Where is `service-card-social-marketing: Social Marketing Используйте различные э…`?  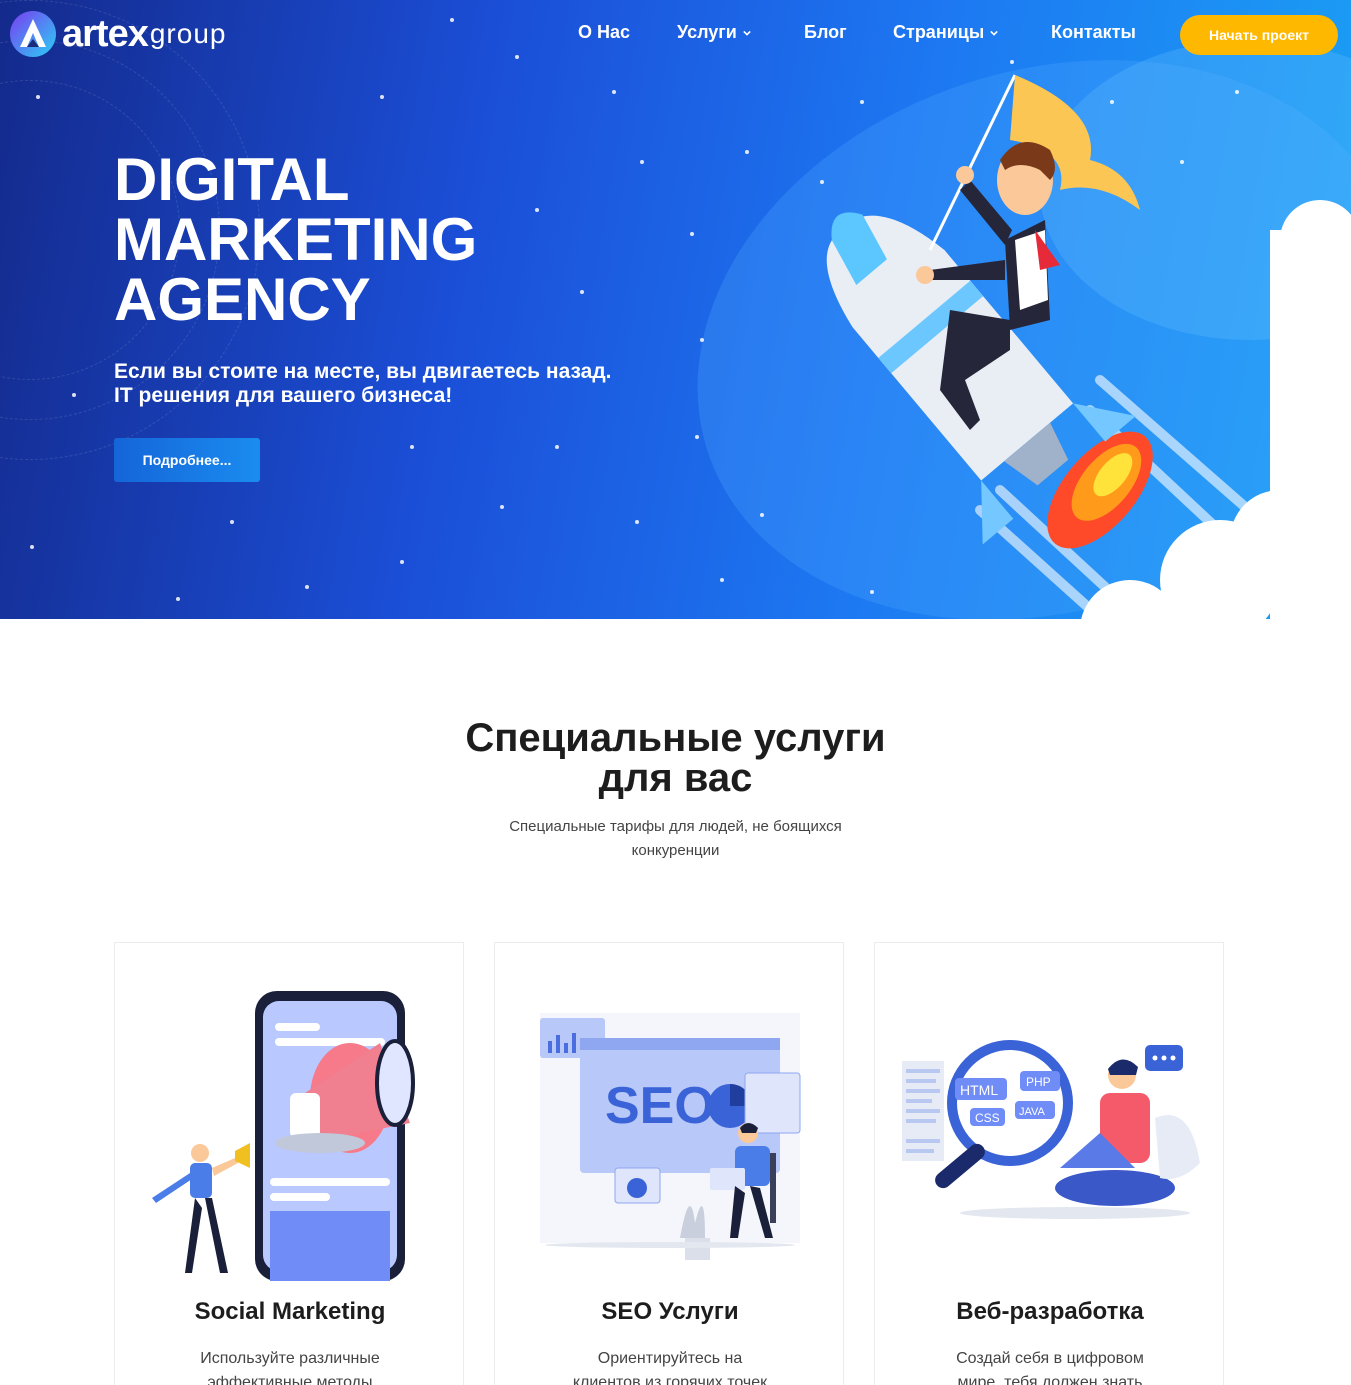 service-card-social-marketing: Social Marketing Используйте различные э… is located at coordinates (289, 1163).